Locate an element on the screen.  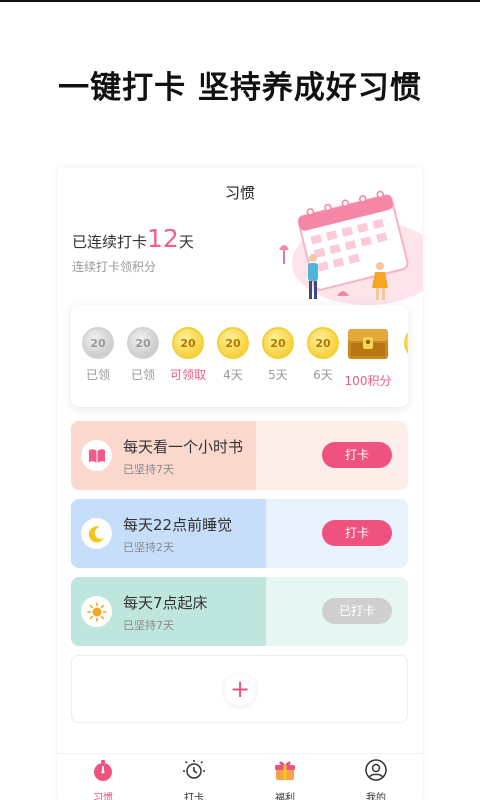
moon-icon is located at coordinates (96, 533).